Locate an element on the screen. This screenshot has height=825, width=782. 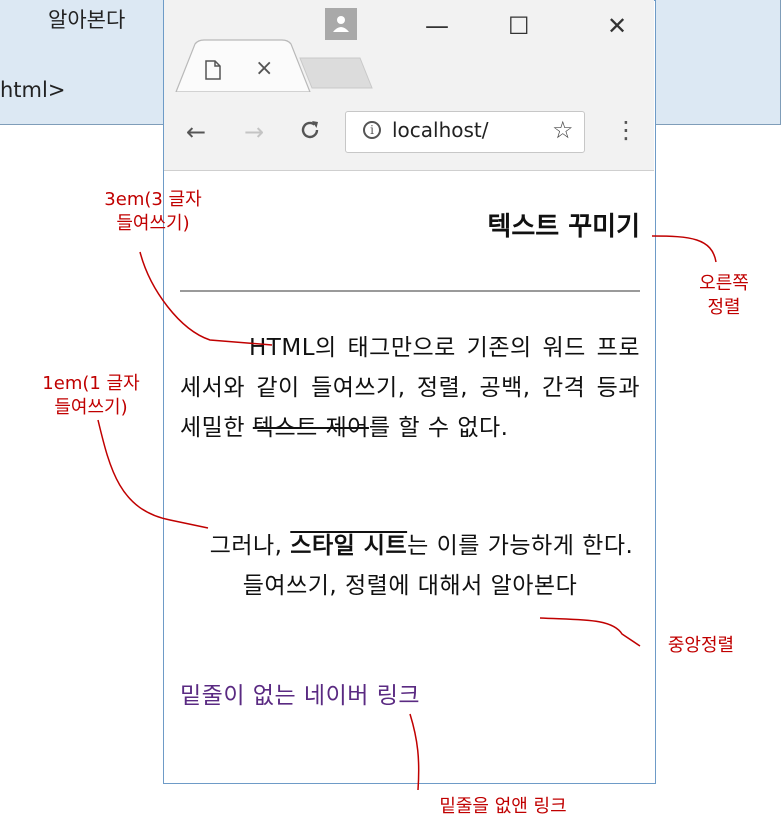
forward-arrow-icon: → is located at coordinates (254, 132).